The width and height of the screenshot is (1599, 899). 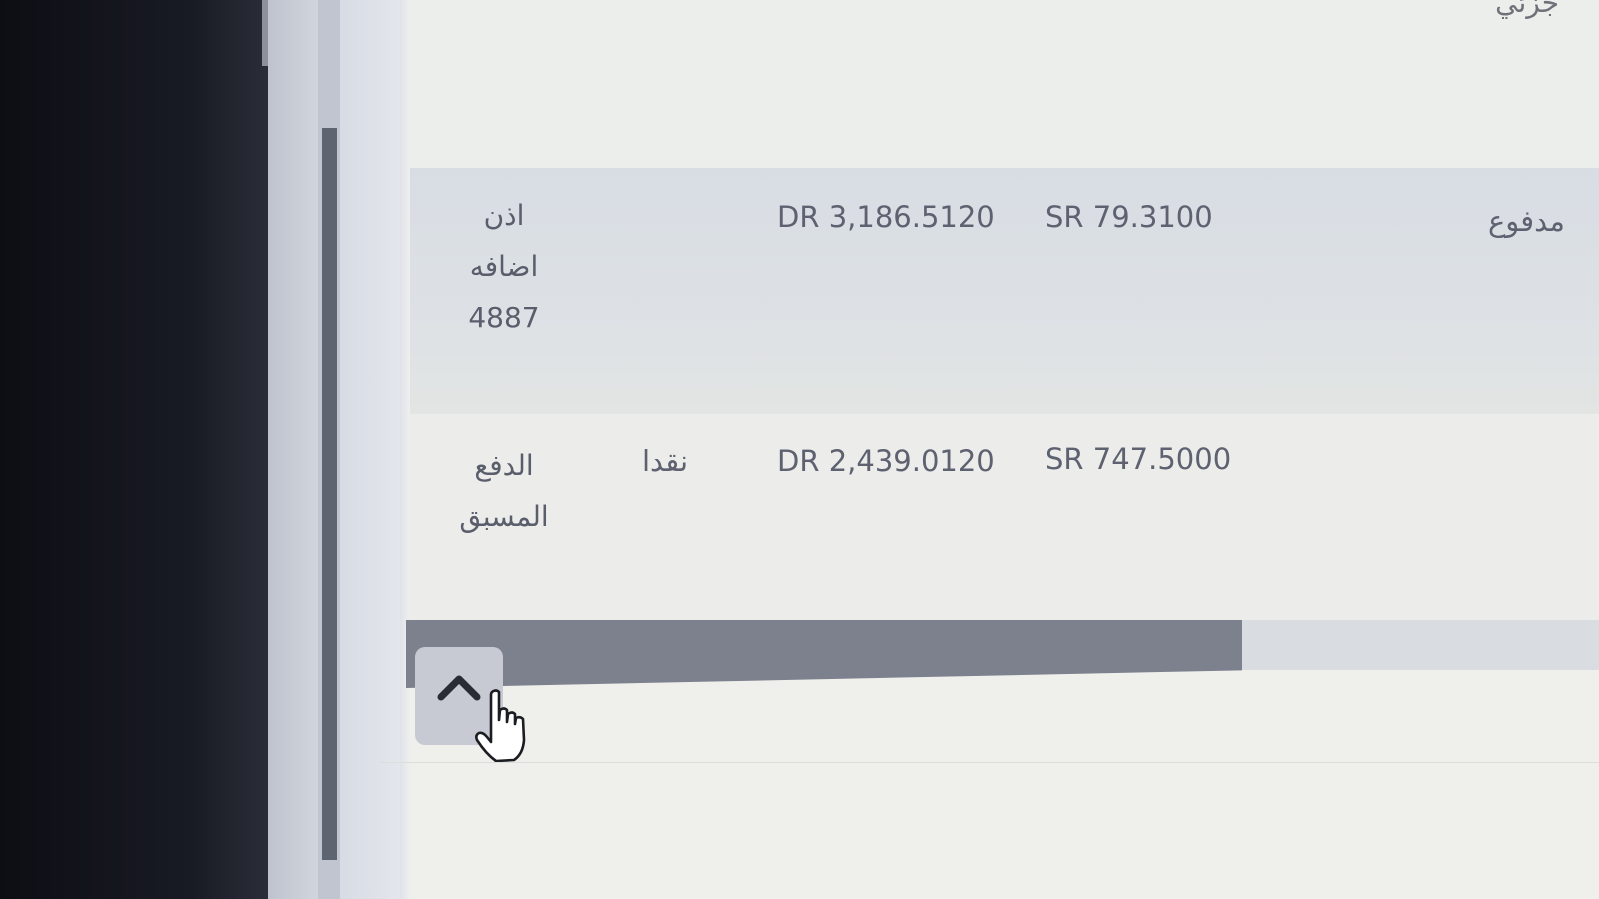 What do you see at coordinates (340, 449) in the screenshot?
I see `sidebar-panel` at bounding box center [340, 449].